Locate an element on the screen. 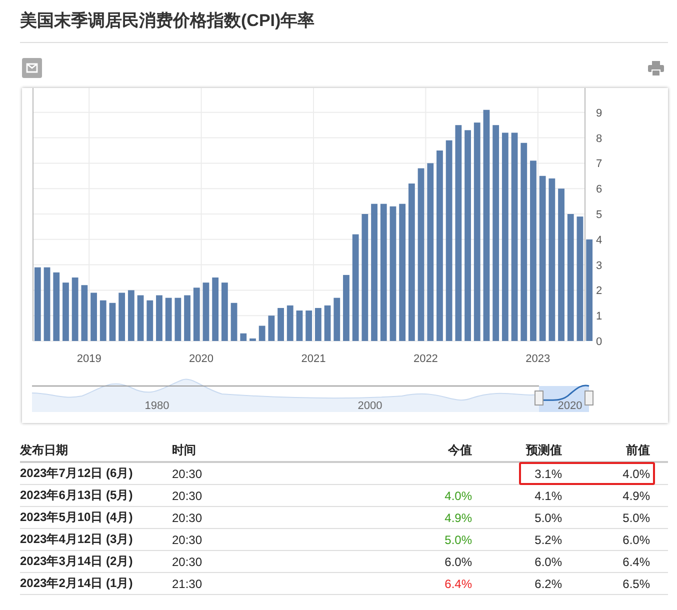  forecast-cell-text: 4.1% is located at coordinates (548, 495).